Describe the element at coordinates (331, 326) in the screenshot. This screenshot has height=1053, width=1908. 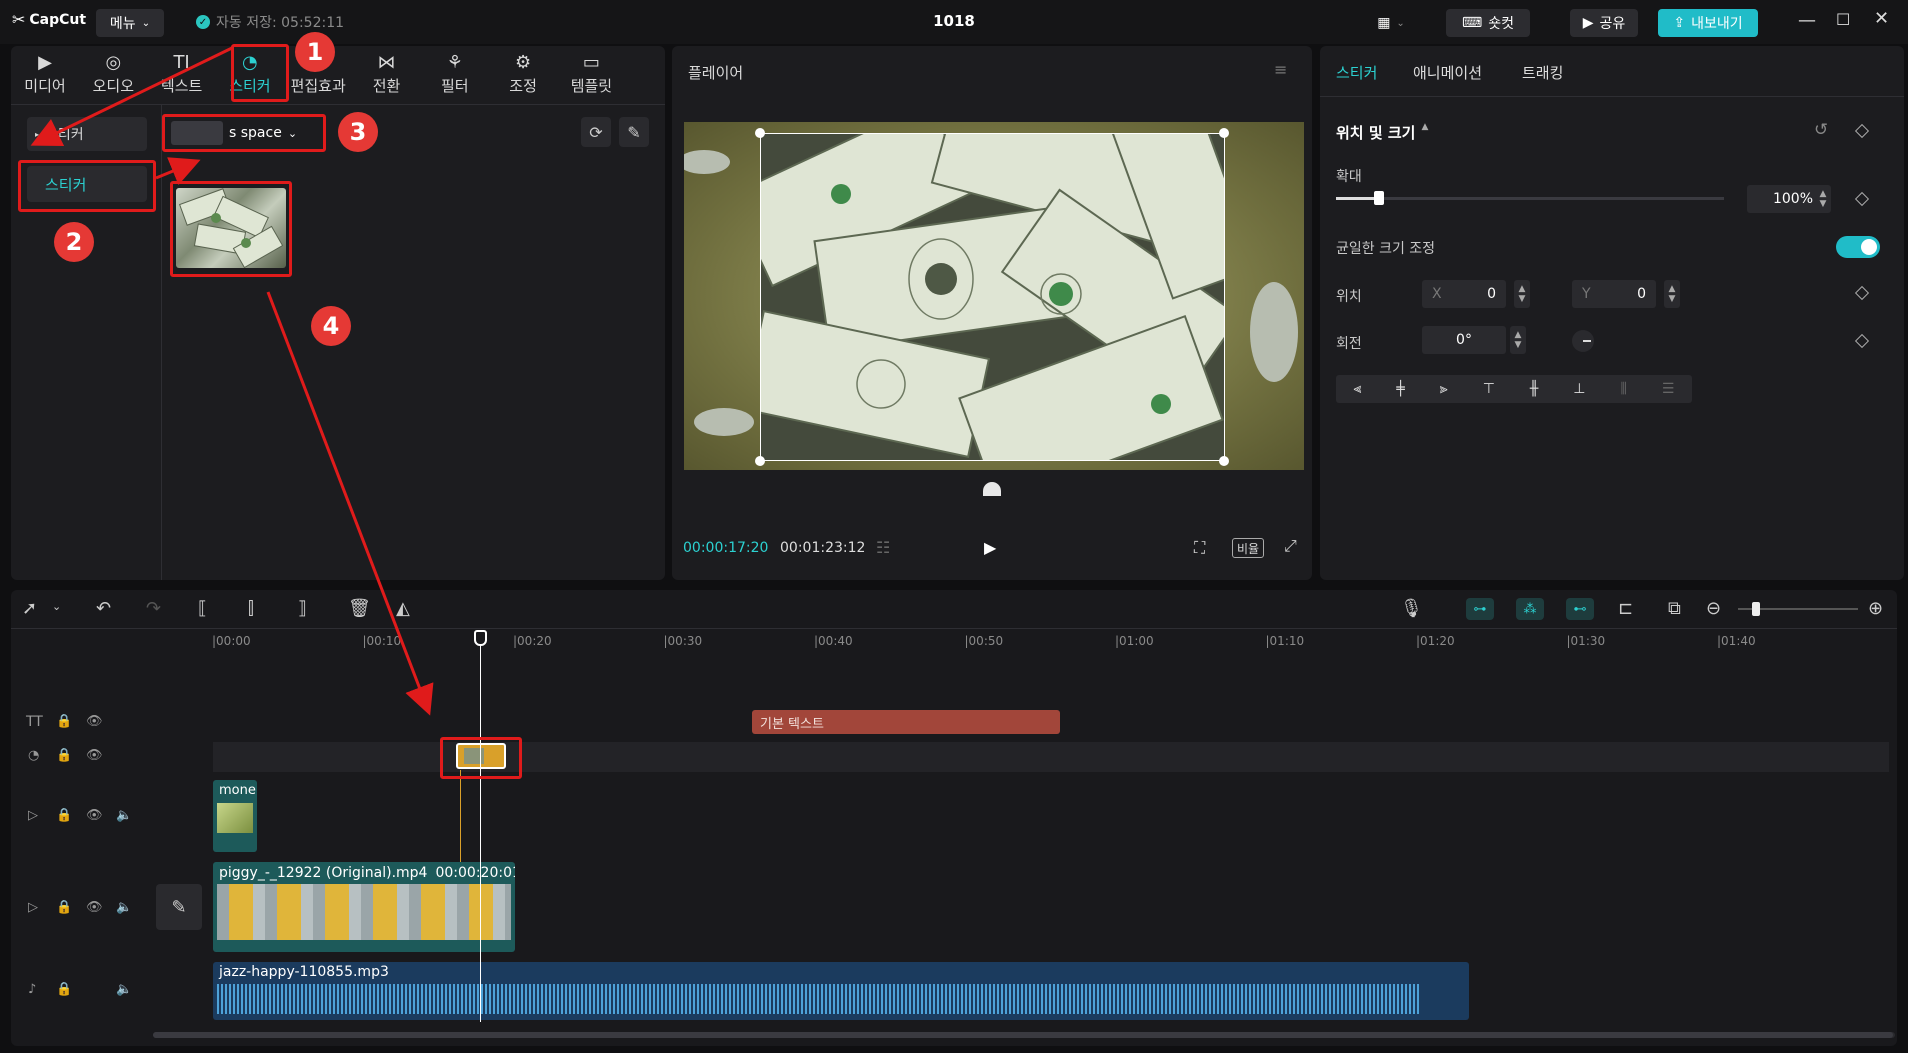
I see `annotation-badge-4: 4` at that location.